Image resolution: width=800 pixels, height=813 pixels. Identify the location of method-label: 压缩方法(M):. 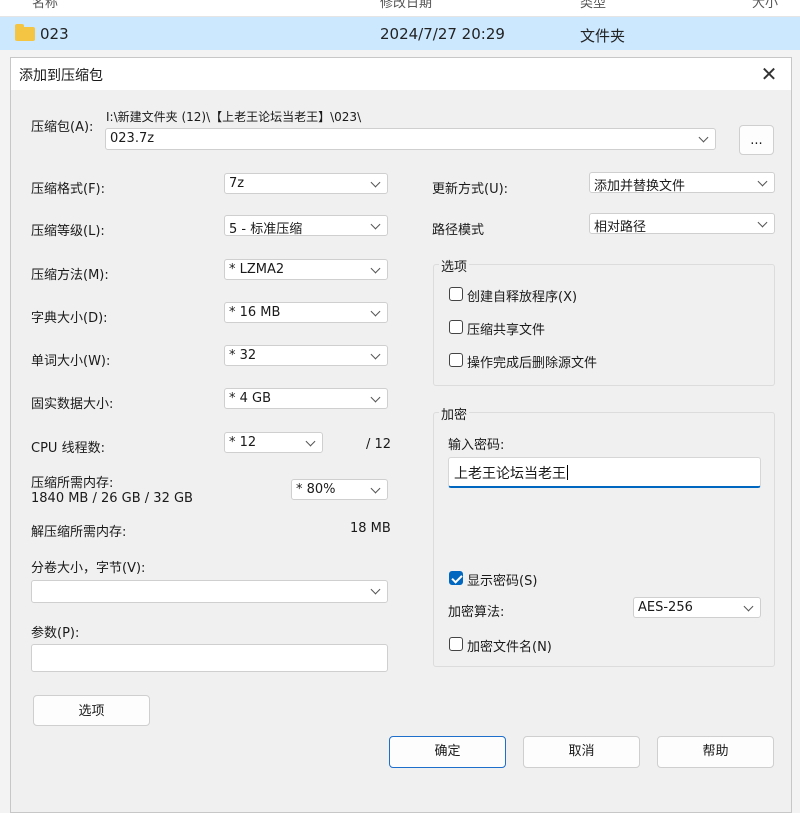
(70, 275).